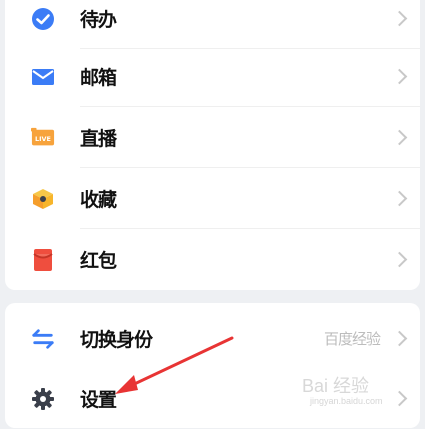 Image resolution: width=425 pixels, height=429 pixels. What do you see at coordinates (336, 386) in the screenshot?
I see `watermark-text: Bai 经验` at bounding box center [336, 386].